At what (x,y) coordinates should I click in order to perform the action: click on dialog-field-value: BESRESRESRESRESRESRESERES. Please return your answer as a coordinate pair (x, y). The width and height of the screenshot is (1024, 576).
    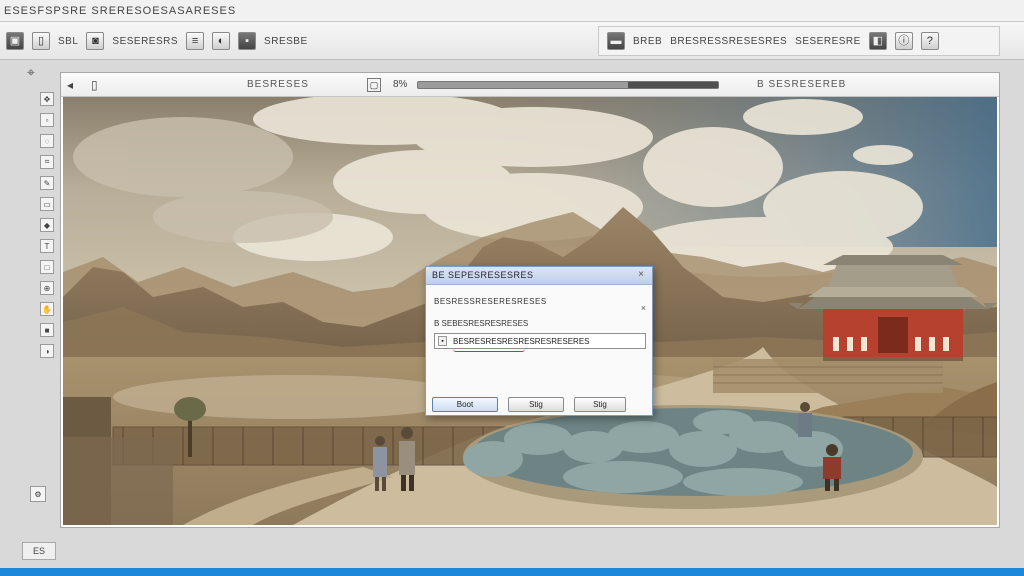
    Looking at the image, I should click on (521, 341).